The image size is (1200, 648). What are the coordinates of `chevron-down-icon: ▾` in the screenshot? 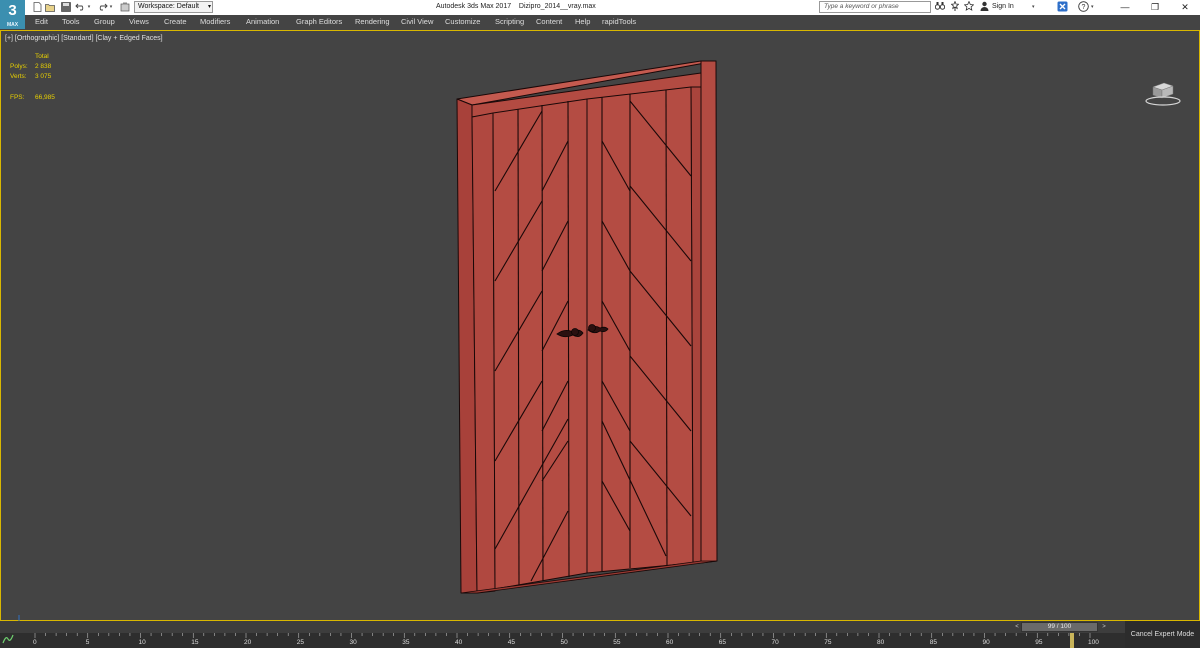 It's located at (209, 7).